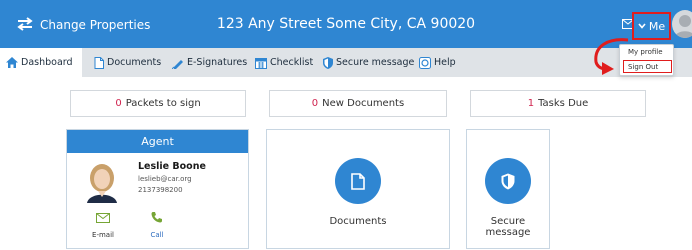  I want to click on agent-phone: 2137398200, so click(160, 190).